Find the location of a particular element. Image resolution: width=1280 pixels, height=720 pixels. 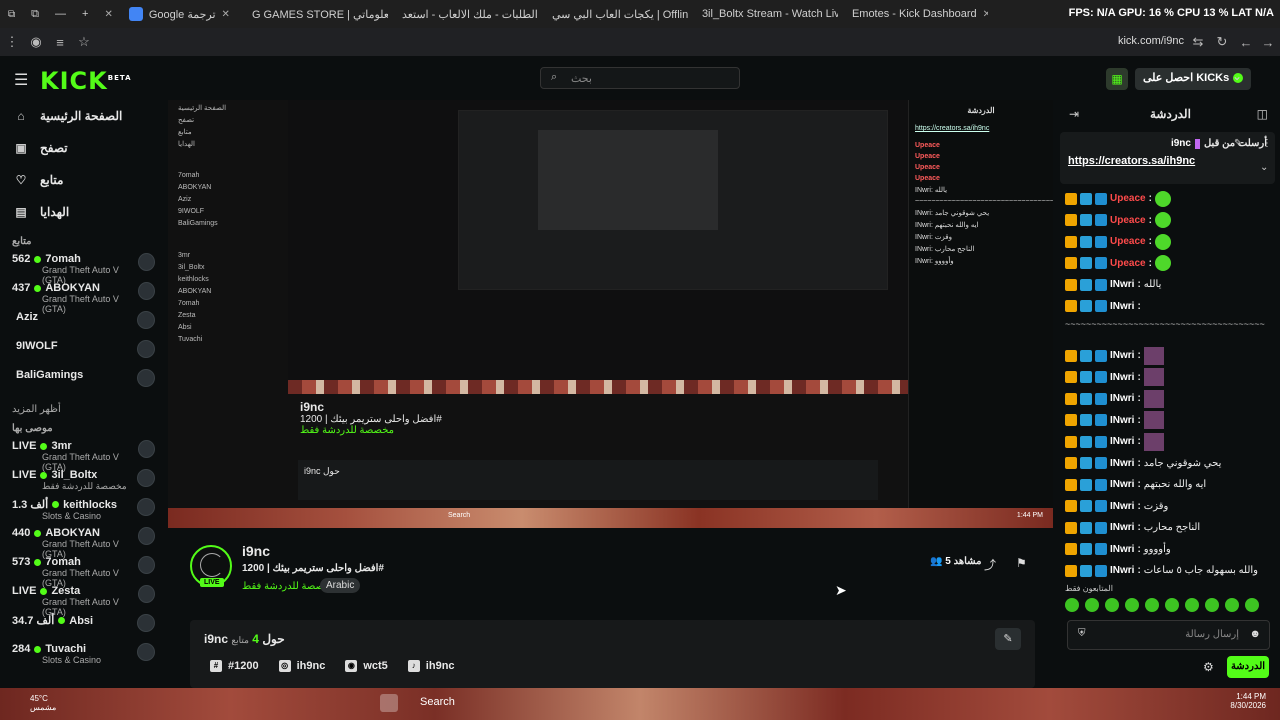

language-tag: Arabic is located at coordinates (340, 585).